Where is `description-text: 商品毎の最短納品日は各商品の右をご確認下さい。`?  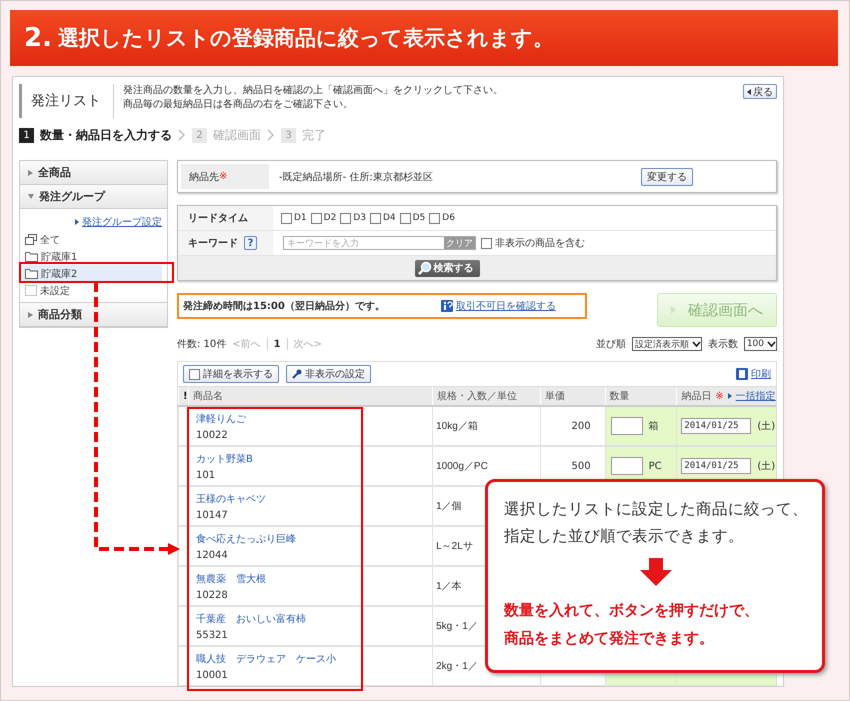
description-text: 商品毎の最短納品日は各商品の右をご確認下さい。 is located at coordinates (238, 105).